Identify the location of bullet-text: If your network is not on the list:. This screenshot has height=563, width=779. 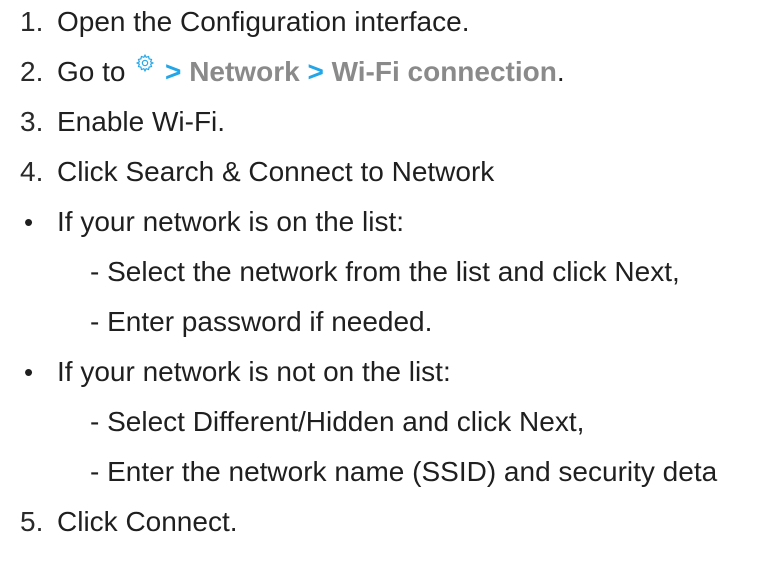
(254, 371).